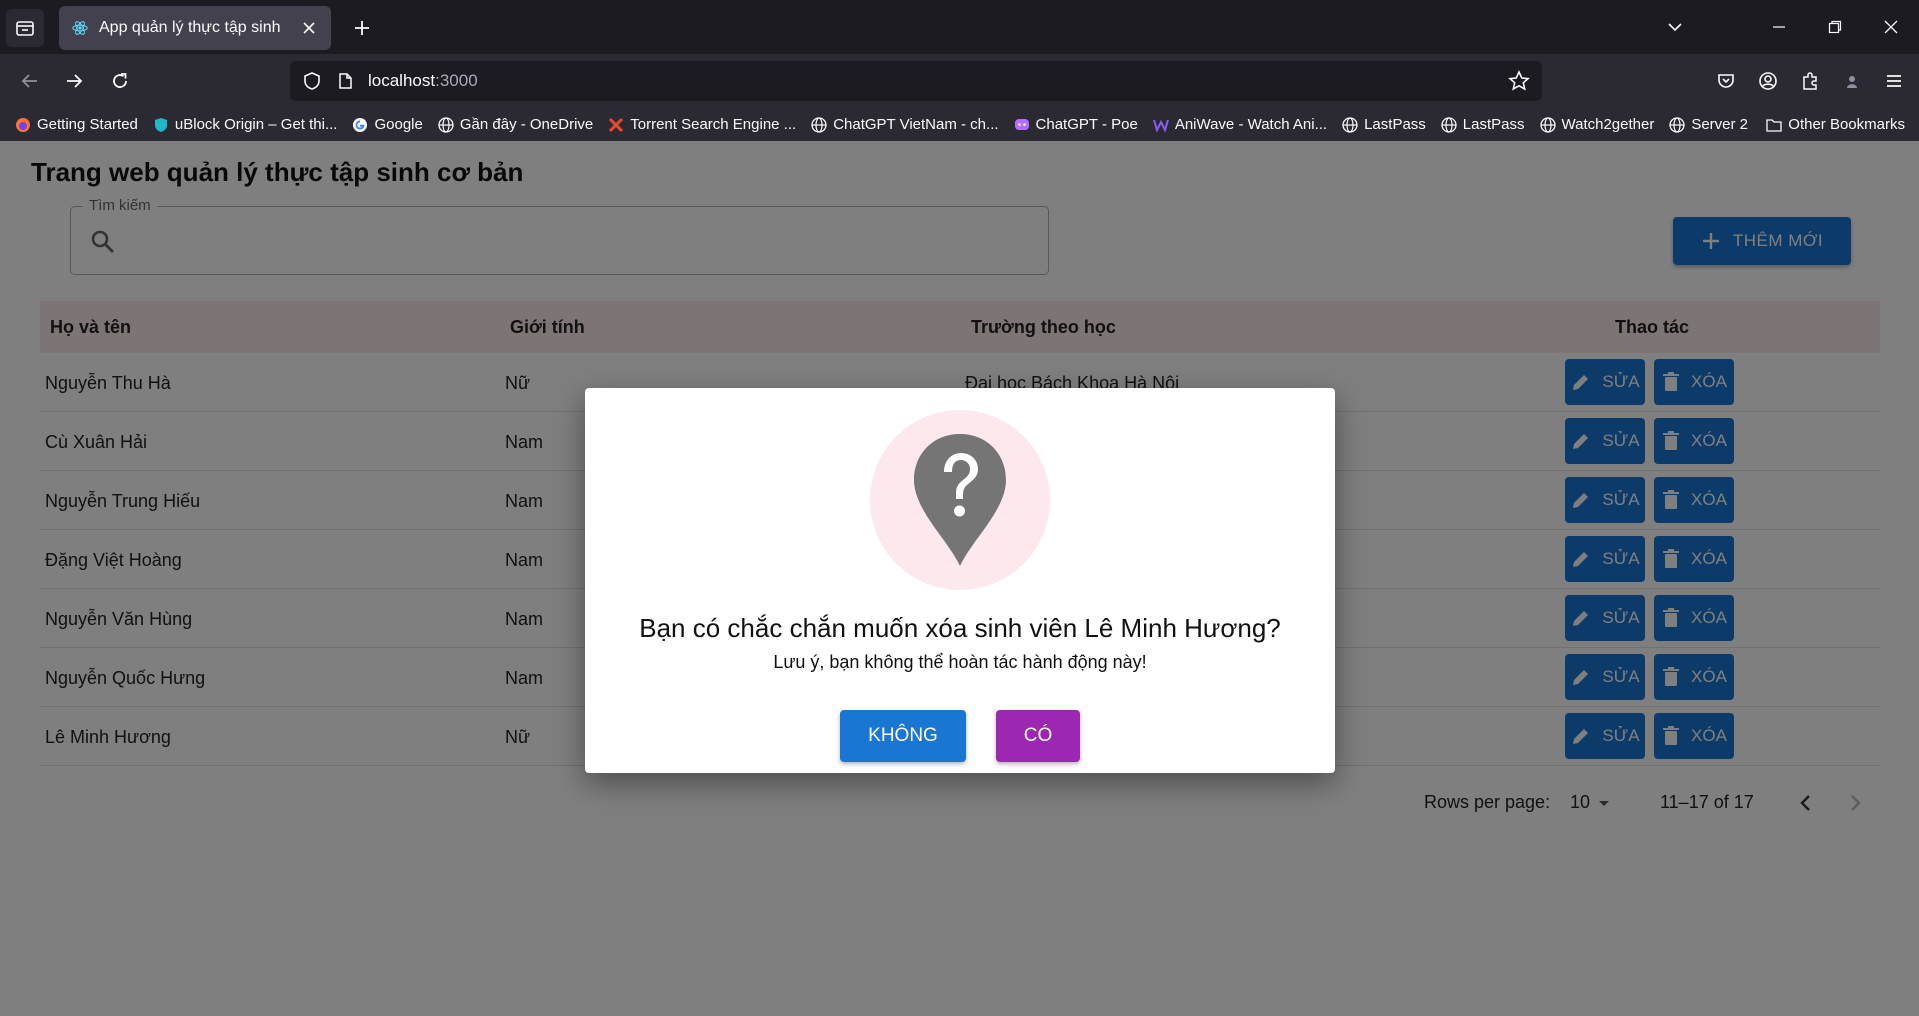  I want to click on bookmark-getting-started: Getting Started, so click(76, 125).